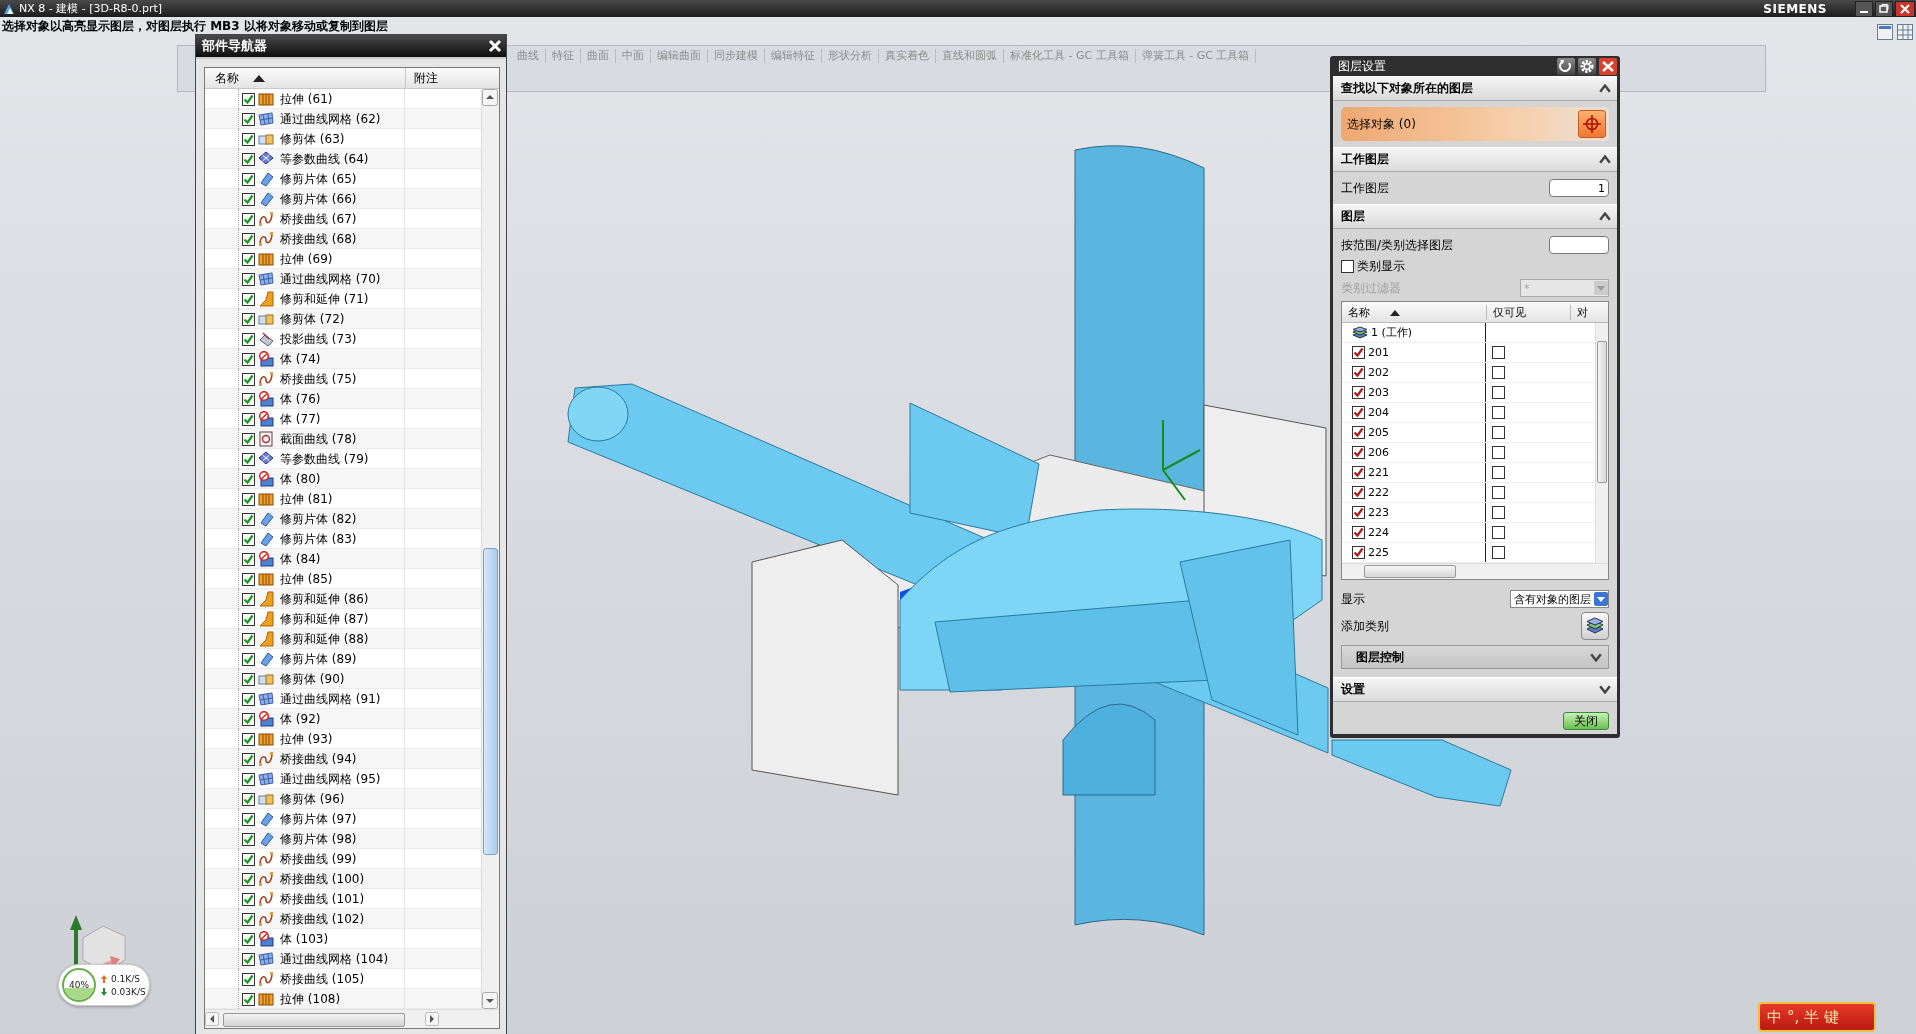 This screenshot has width=1916, height=1034. I want to click on layer-name: 225, so click(1378, 552).